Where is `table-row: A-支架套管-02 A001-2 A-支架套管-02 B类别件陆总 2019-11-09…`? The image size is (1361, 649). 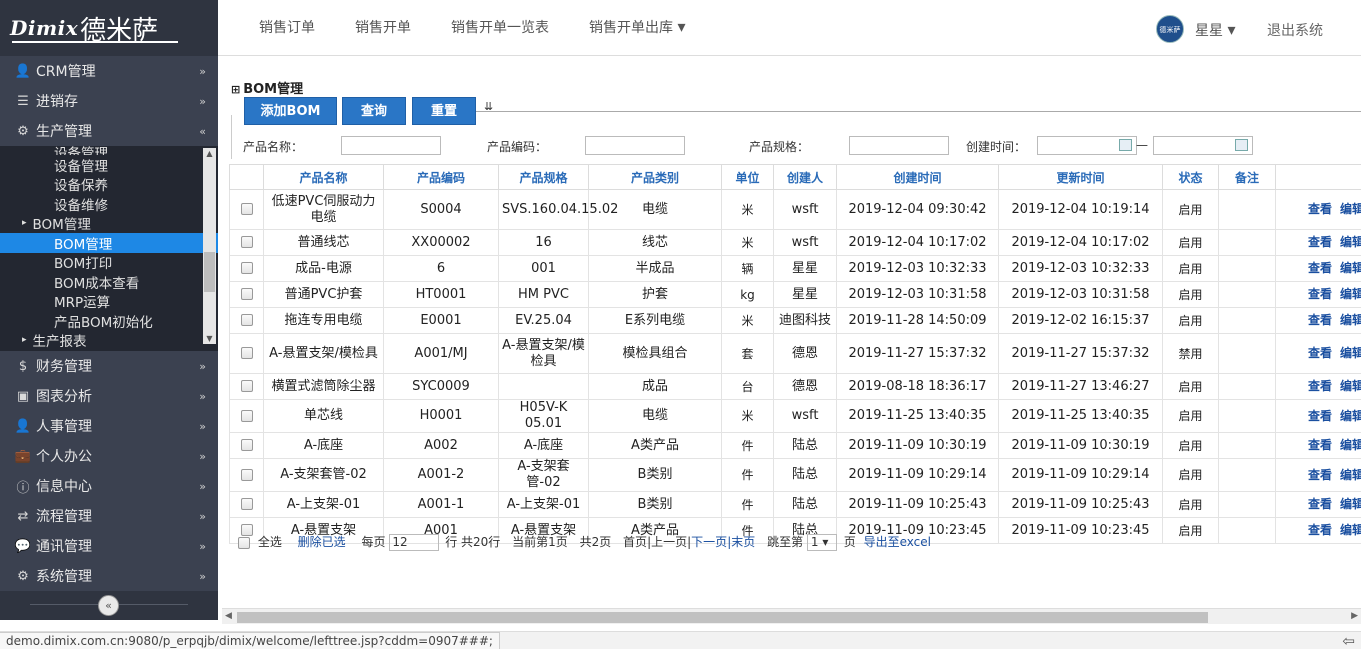 table-row: A-支架套管-02 A001-2 A-支架套管-02 B类别件陆总 2019-11-09… is located at coordinates (795, 475).